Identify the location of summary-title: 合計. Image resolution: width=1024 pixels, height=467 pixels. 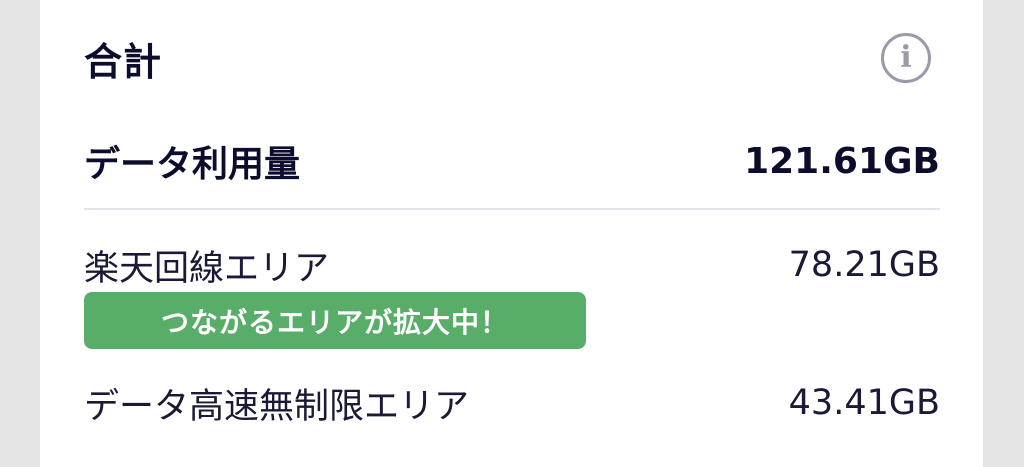
(123, 62).